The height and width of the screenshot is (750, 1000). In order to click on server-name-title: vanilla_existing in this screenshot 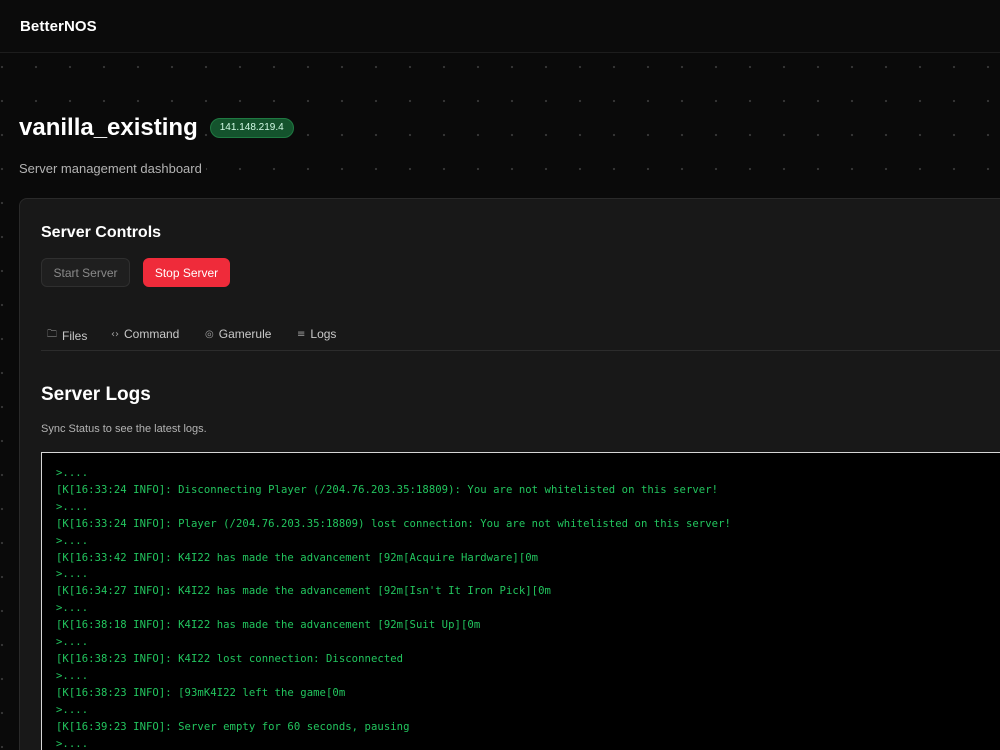, I will do `click(110, 128)`.